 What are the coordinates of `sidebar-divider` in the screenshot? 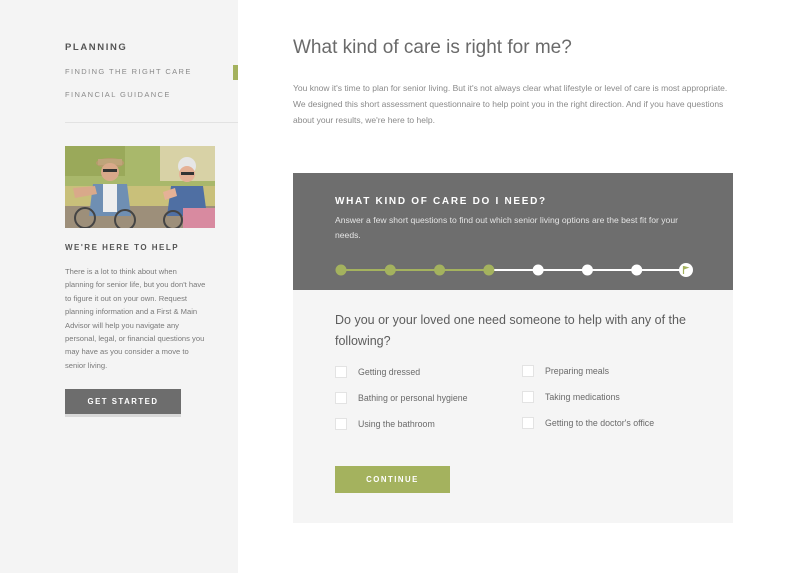 It's located at (151, 122).